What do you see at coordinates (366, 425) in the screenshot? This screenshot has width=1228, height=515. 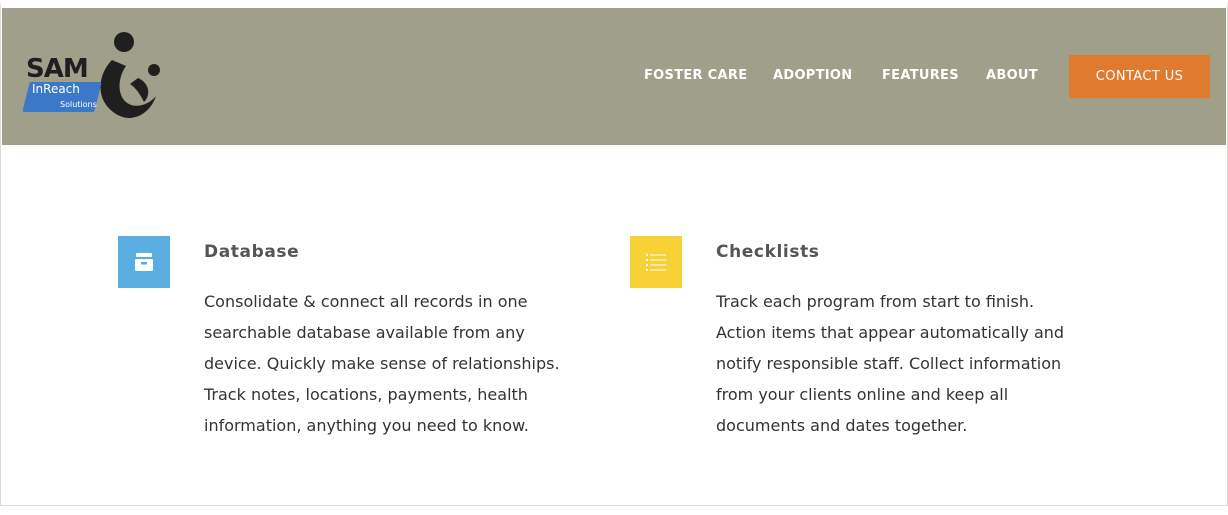 I see `feature-line: information, anything you need to know.` at bounding box center [366, 425].